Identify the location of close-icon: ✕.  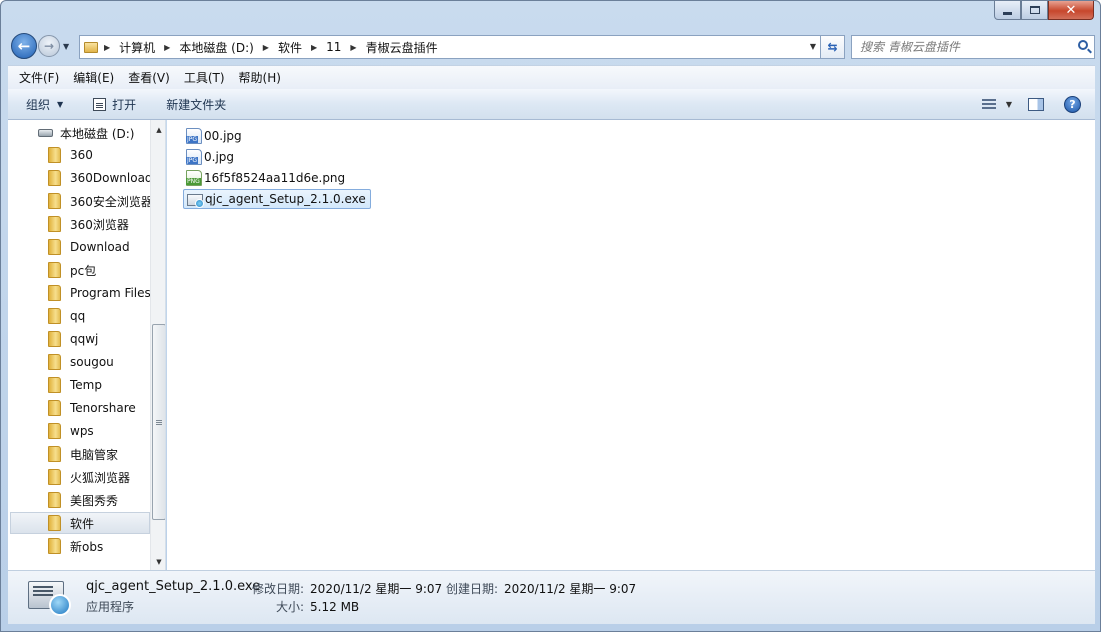
(1071, 10).